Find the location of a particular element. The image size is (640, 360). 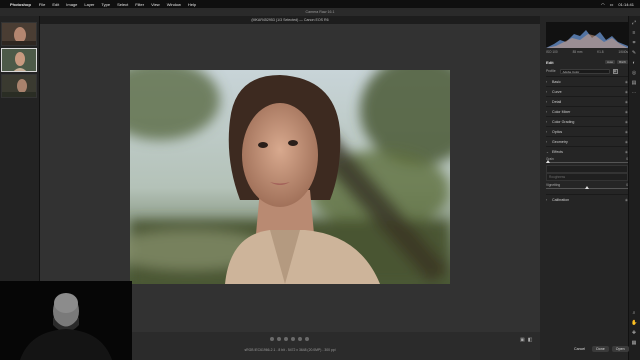

grain-slider: Grain0 is located at coordinates (587, 160).